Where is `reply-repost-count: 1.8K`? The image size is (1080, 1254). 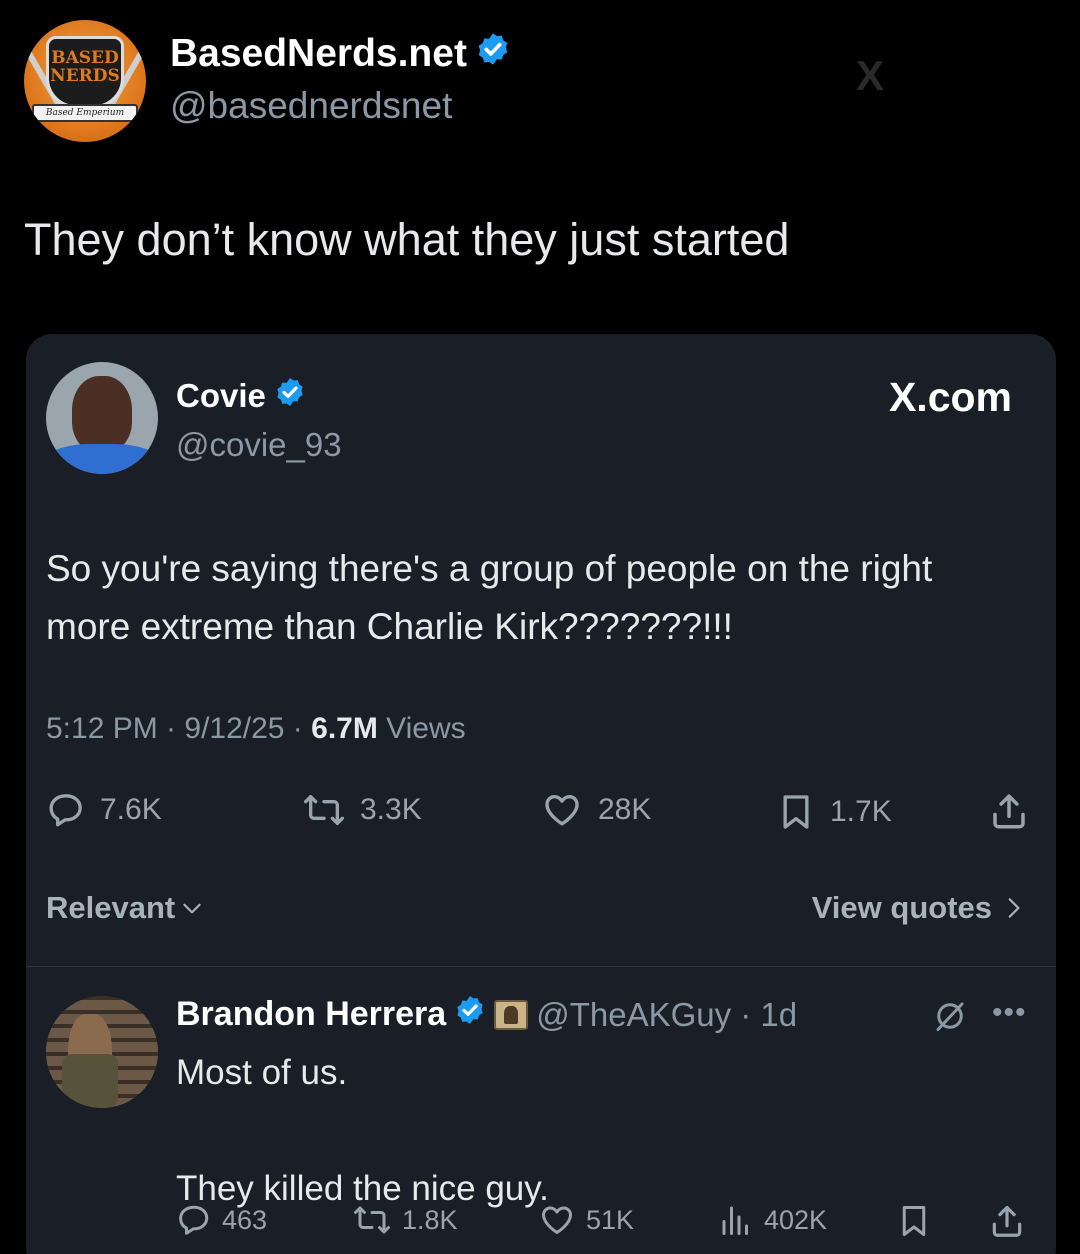 reply-repost-count: 1.8K is located at coordinates (430, 1219).